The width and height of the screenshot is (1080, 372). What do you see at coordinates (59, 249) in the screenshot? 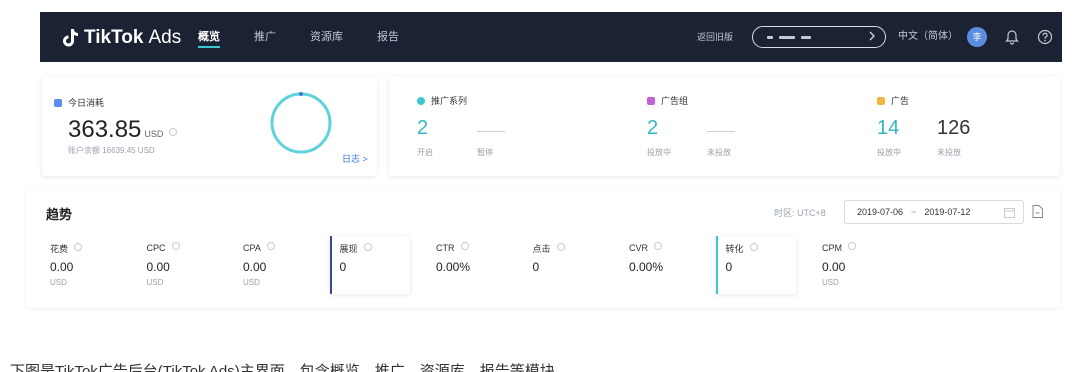
I see `metric-name-text: 花费` at bounding box center [59, 249].